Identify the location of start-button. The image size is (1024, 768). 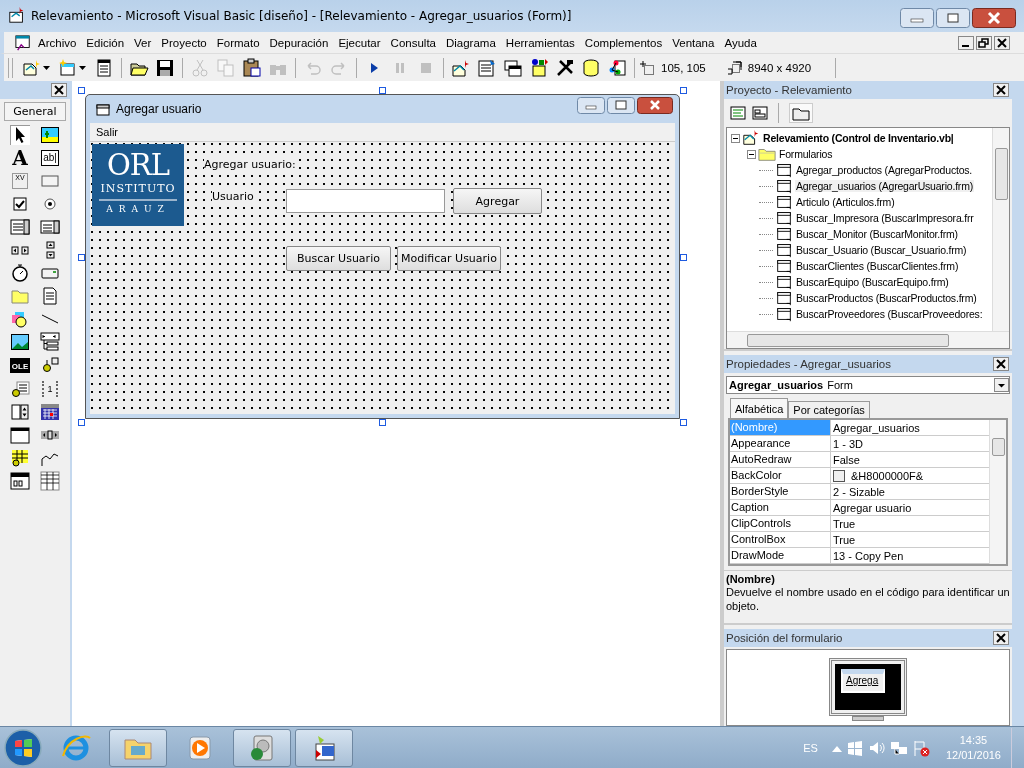
(23, 747).